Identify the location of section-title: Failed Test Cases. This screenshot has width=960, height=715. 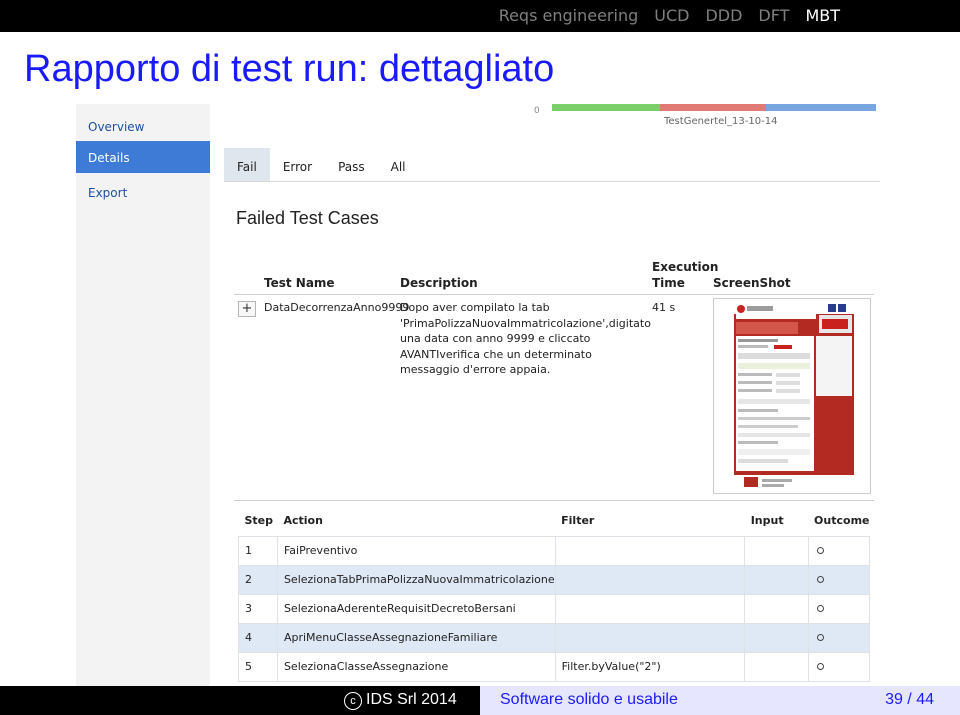
(307, 218).